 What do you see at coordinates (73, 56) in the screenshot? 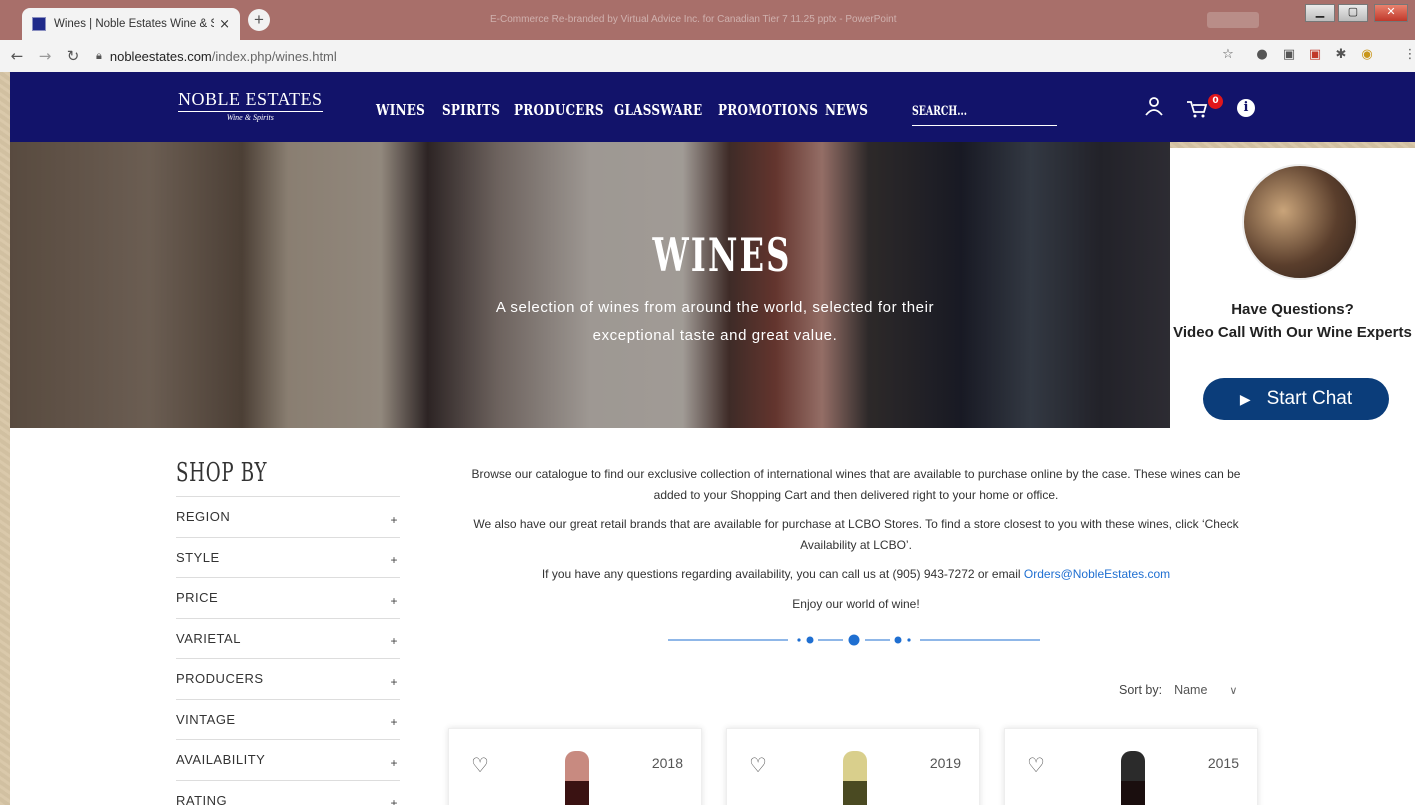
I see `reload-icon: ↻` at bounding box center [73, 56].